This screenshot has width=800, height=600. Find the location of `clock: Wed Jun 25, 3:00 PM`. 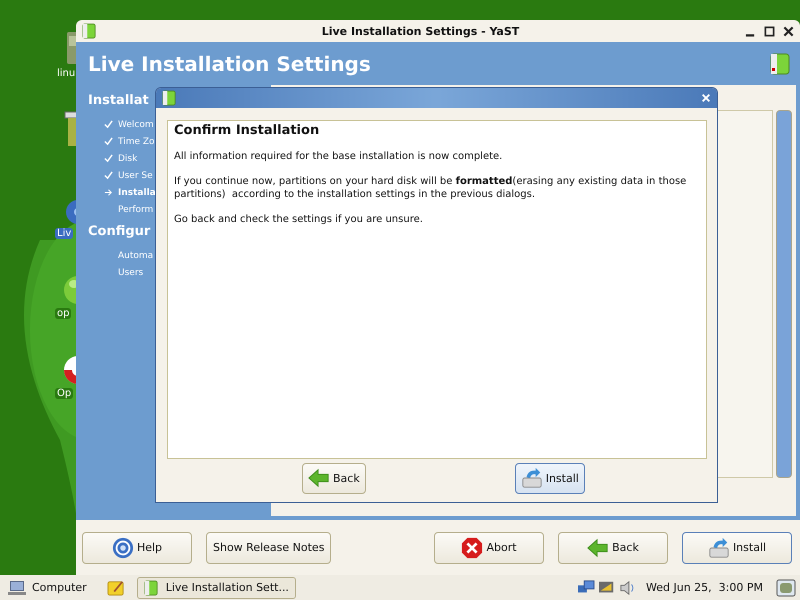

clock: Wed Jun 25, 3:00 PM is located at coordinates (704, 587).